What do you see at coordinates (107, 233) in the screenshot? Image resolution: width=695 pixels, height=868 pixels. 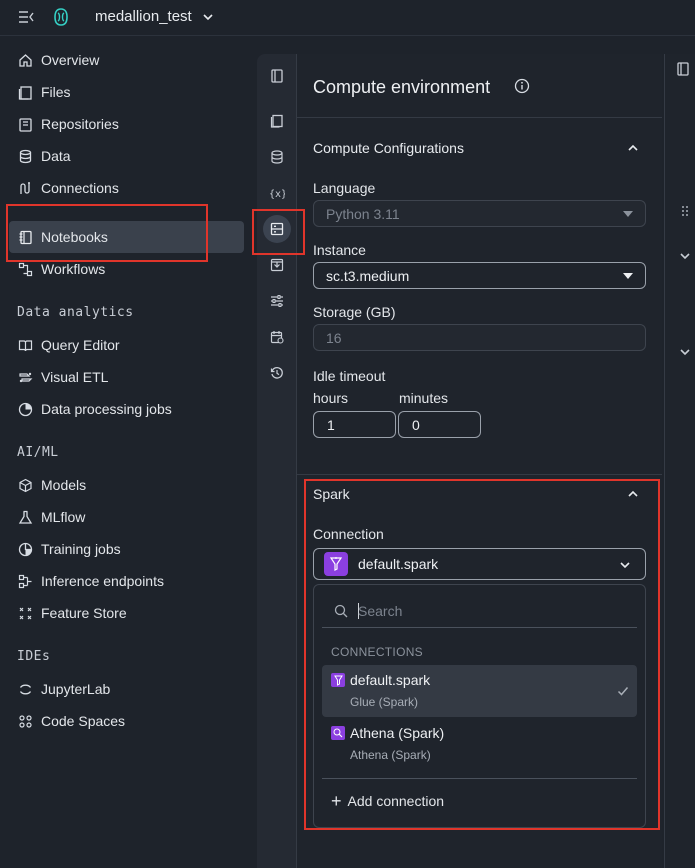 I see `highlight-notebooks` at bounding box center [107, 233].